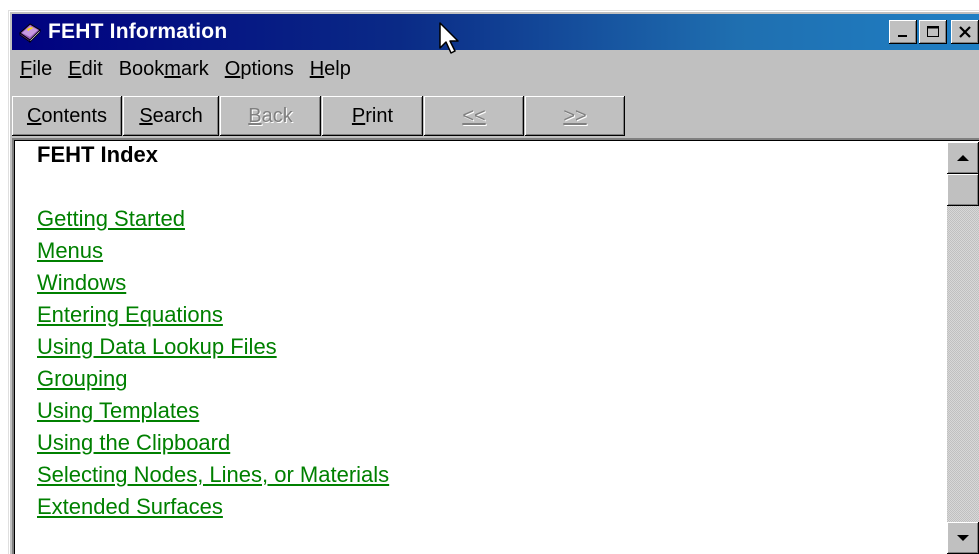 Image resolution: width=979 pixels, height=554 pixels. Describe the element at coordinates (277, 115) in the screenshot. I see `back-label: ack` at that location.